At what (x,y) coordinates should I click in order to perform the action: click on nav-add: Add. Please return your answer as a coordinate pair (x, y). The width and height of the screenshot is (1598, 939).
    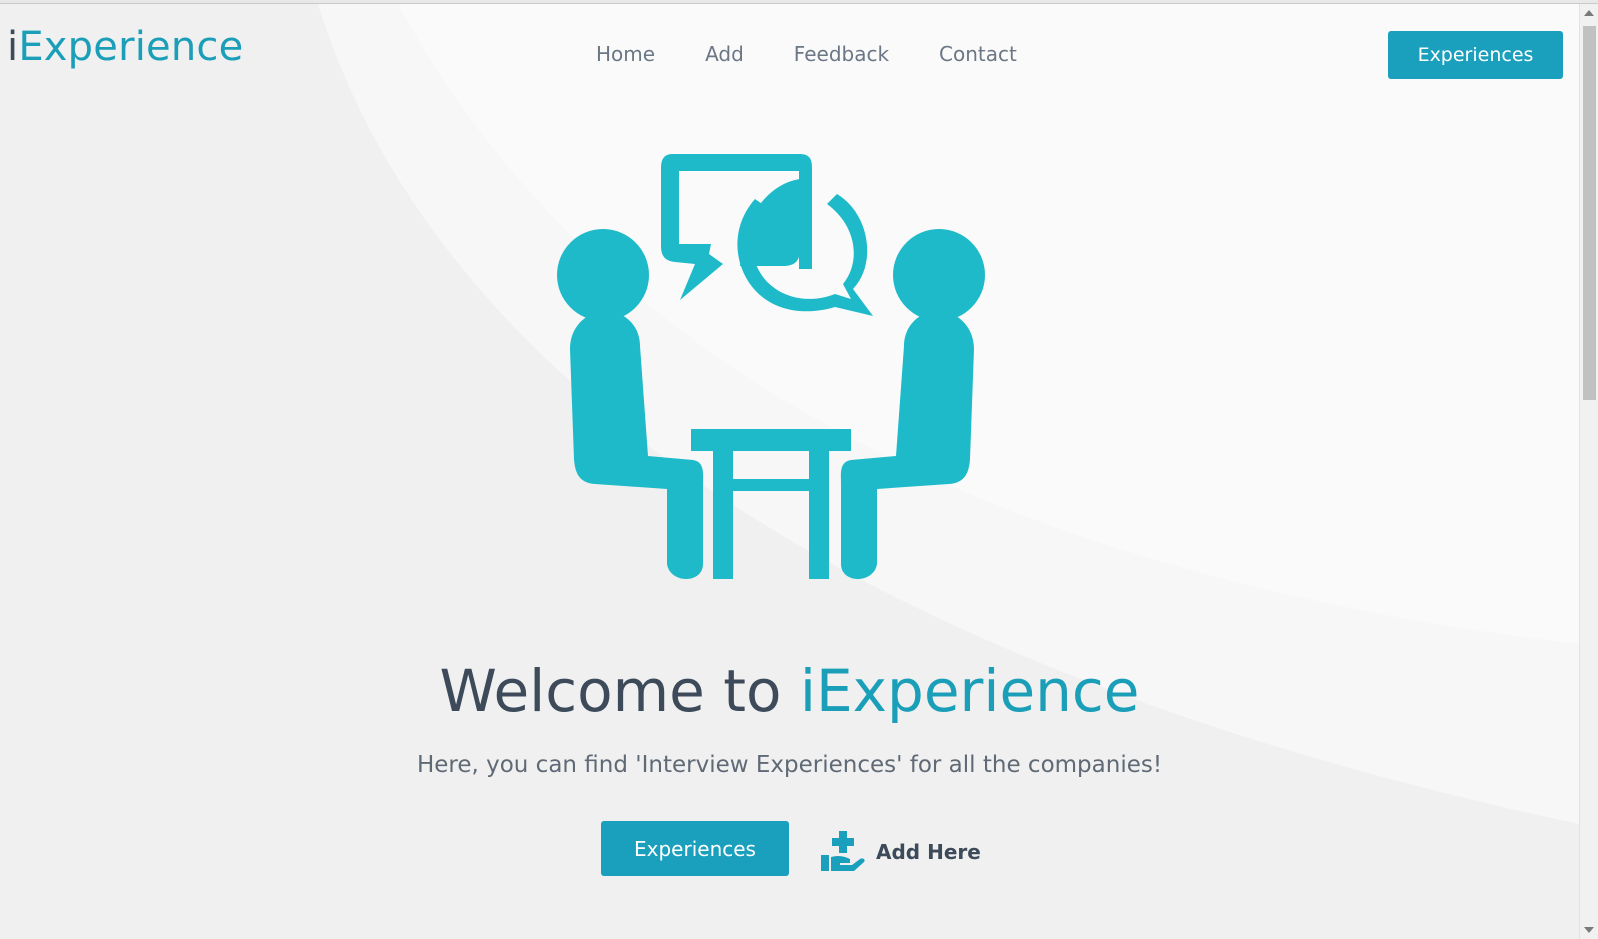
    Looking at the image, I should click on (724, 54).